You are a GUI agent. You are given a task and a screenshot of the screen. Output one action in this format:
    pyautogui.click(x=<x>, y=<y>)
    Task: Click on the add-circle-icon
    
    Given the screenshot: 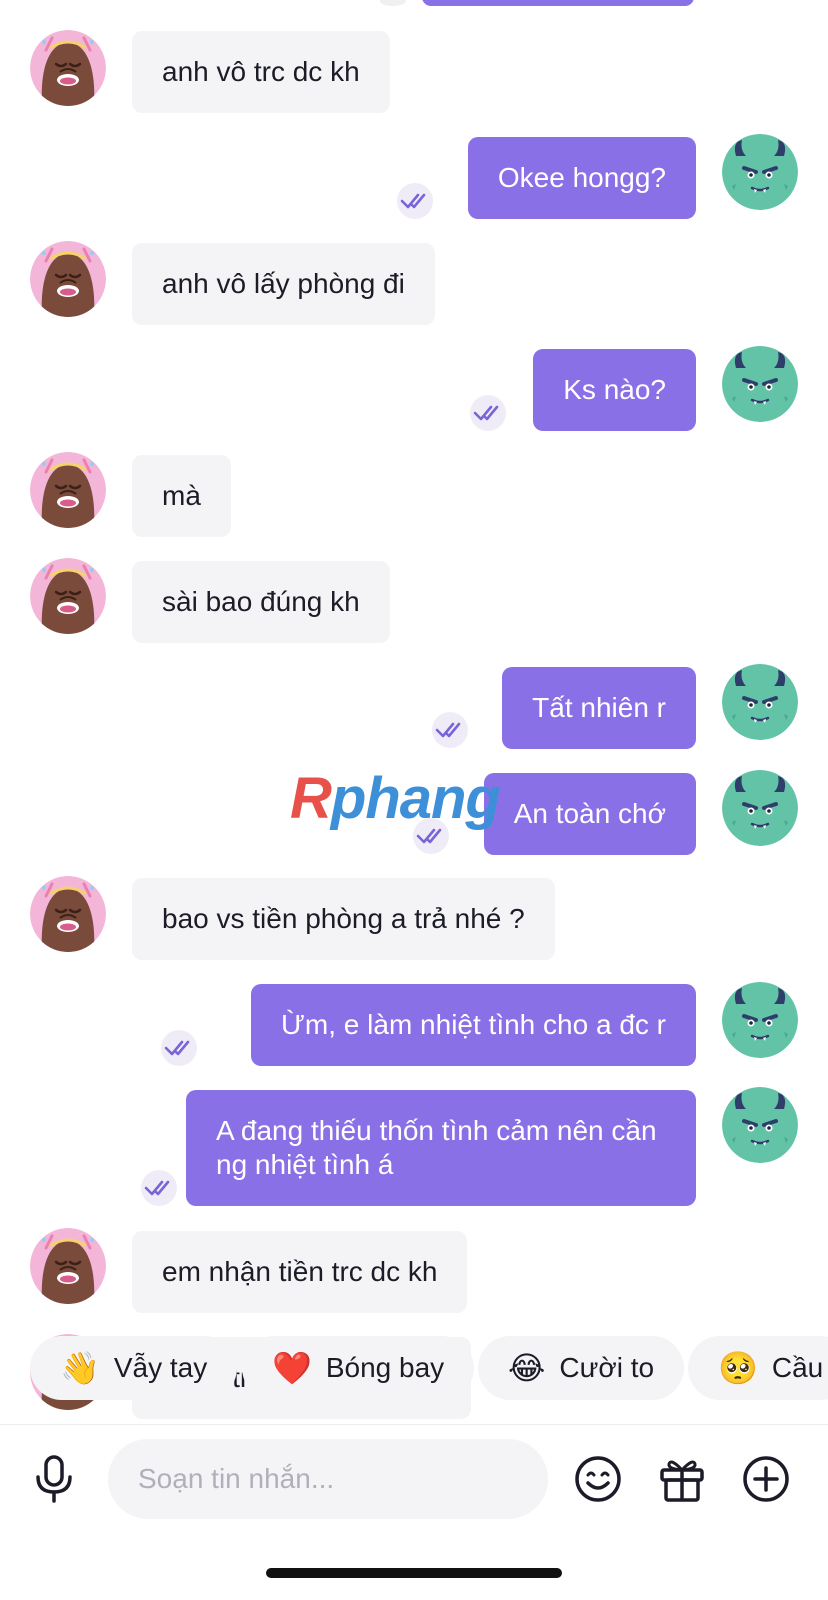 What is the action you would take?
    pyautogui.click(x=766, y=1479)
    